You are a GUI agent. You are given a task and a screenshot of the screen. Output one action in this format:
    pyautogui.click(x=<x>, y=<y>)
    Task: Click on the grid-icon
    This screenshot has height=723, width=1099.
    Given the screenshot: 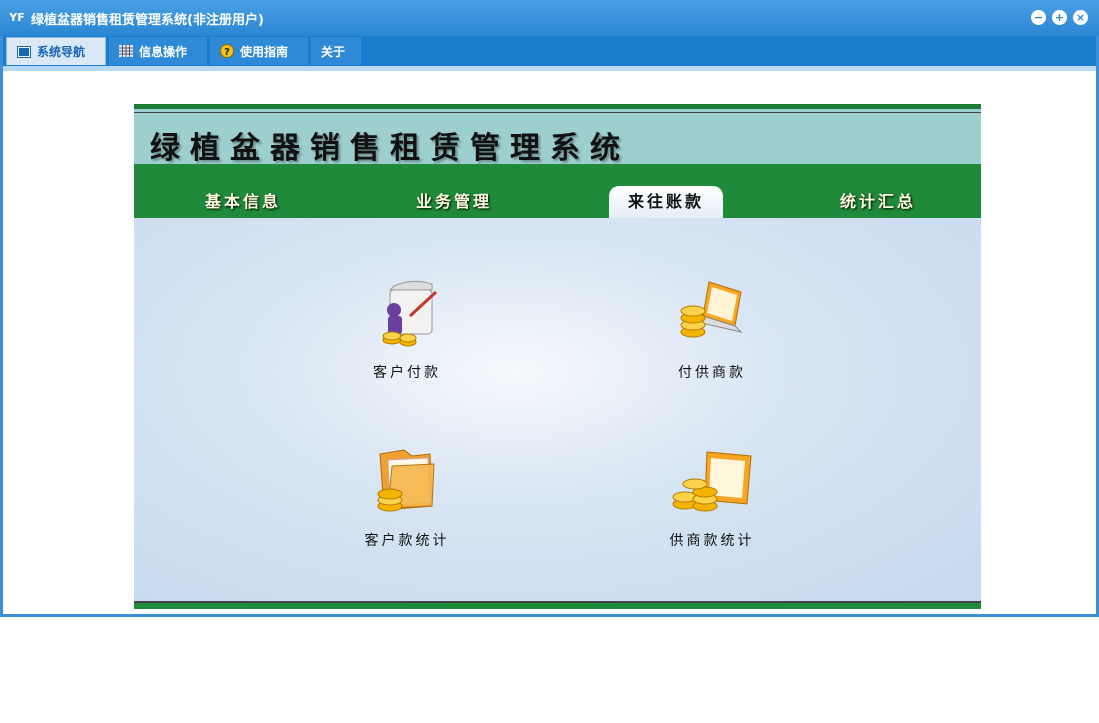 What is the action you would take?
    pyautogui.click(x=126, y=51)
    